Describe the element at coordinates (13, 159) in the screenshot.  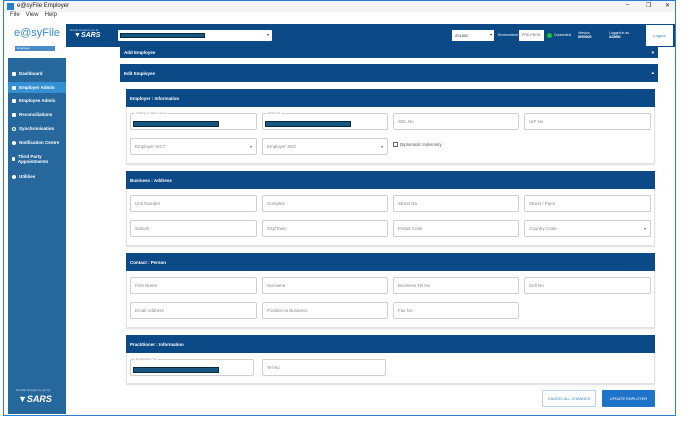
I see `appointment-icon` at that location.